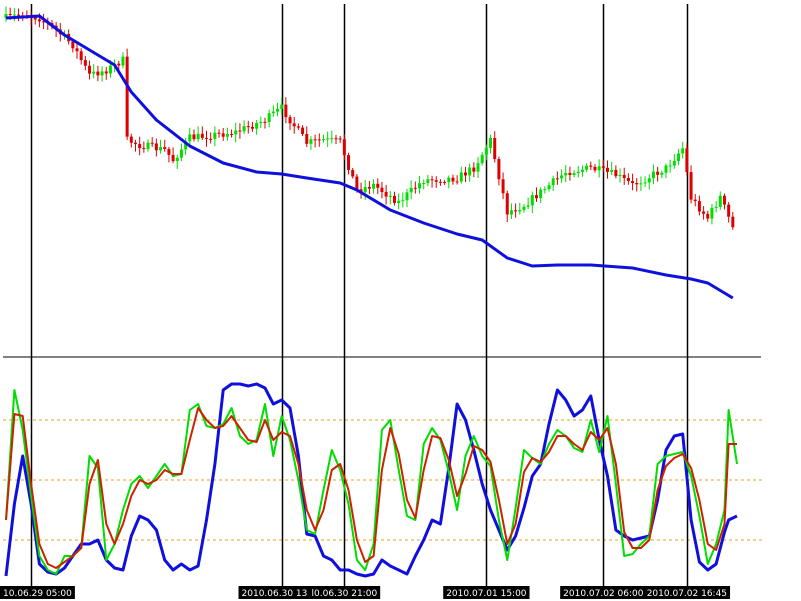 The image size is (801, 601). What do you see at coordinates (687, 592) in the screenshot?
I see `tick-label-5: 2010.07.02 16:45` at bounding box center [687, 592].